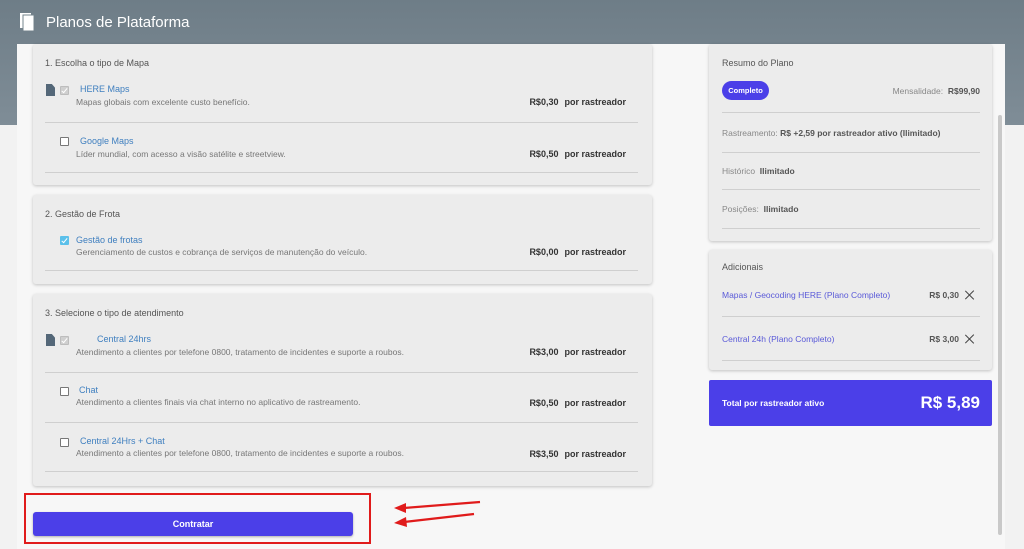  What do you see at coordinates (437, 513) in the screenshot?
I see `annotation-arrow-icon` at bounding box center [437, 513].